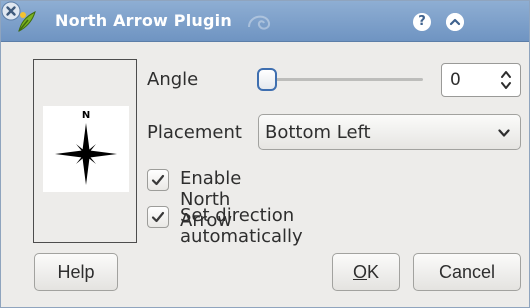 The height and width of the screenshot is (308, 530). Describe the element at coordinates (389, 132) in the screenshot. I see `placement-combo: Bottom Left` at that location.